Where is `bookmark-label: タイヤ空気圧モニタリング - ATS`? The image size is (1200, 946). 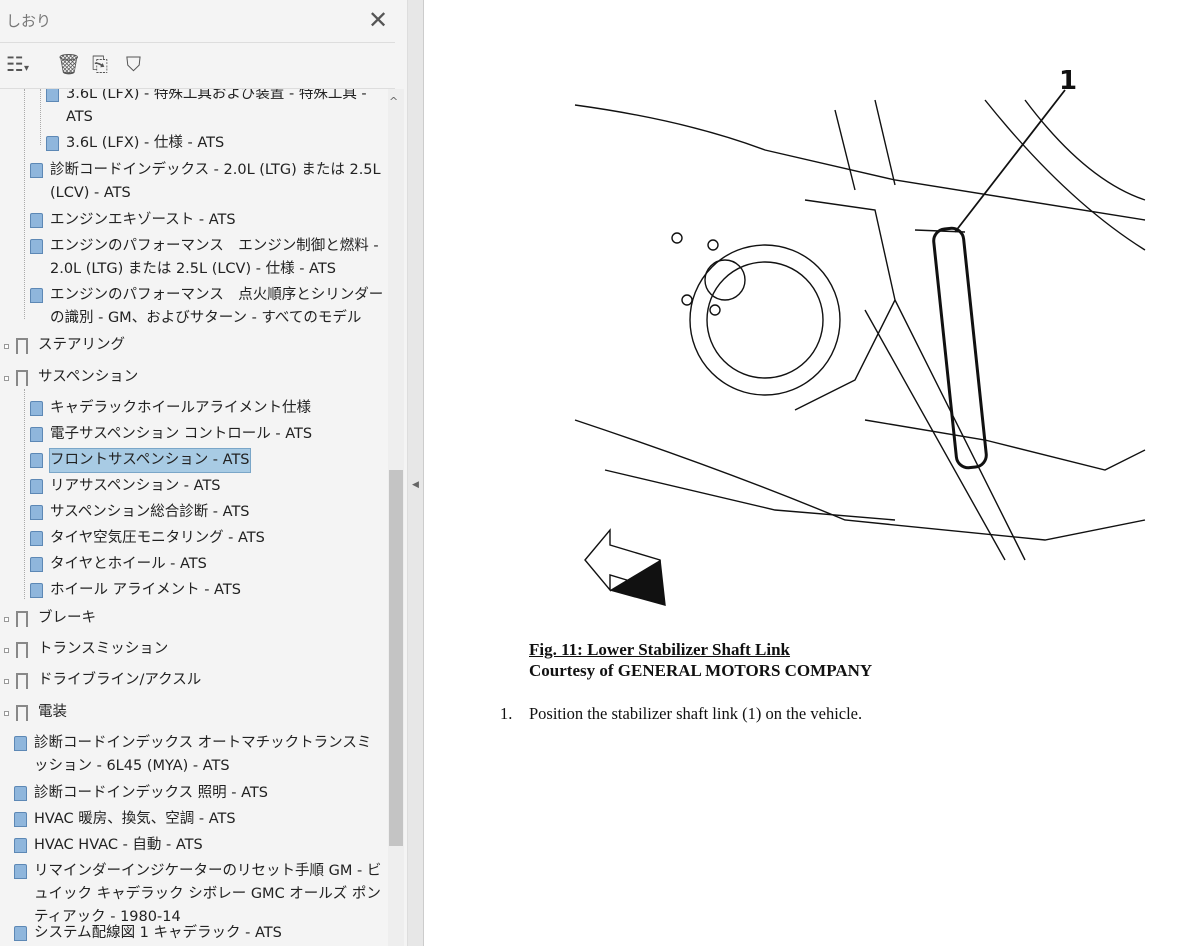
bookmark-label: タイヤ空気圧モニタリング - ATS is located at coordinates (157, 538).